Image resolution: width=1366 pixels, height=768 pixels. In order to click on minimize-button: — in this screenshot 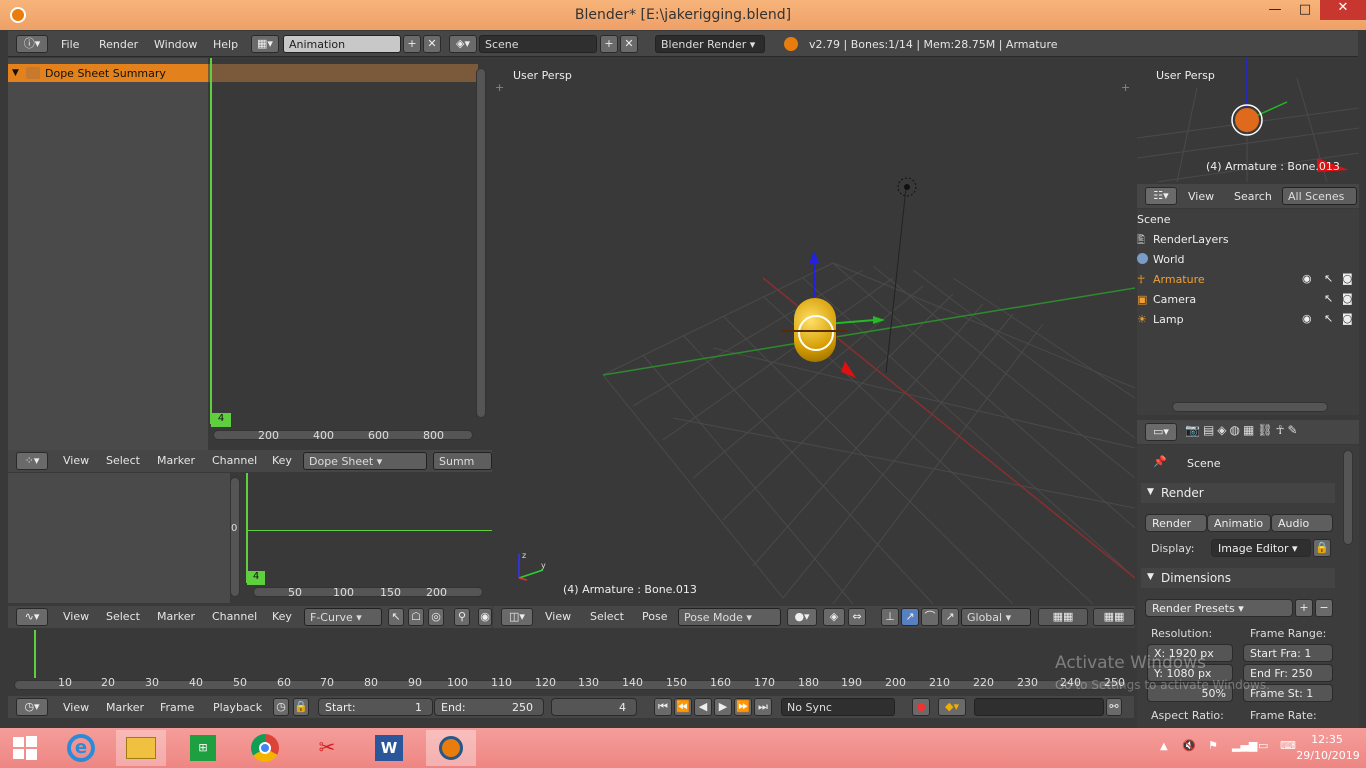, I will do `click(1275, 12)`.